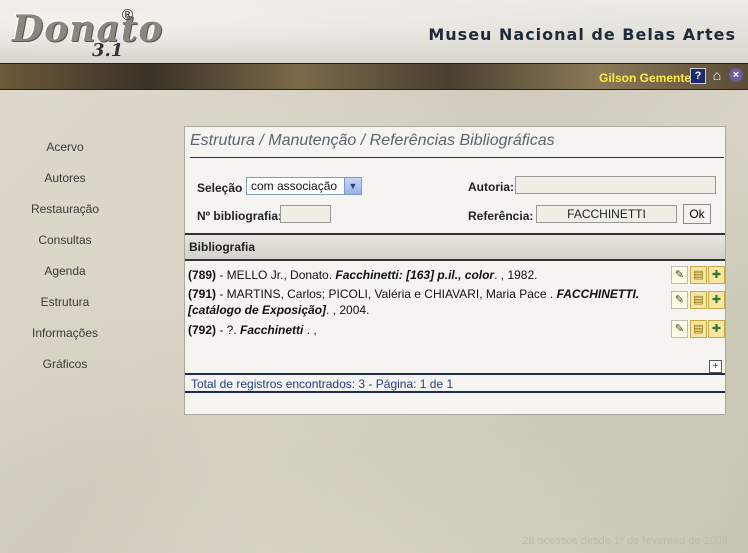 This screenshot has width=748, height=553. What do you see at coordinates (127, 15) in the screenshot?
I see `registered-mark: ®` at bounding box center [127, 15].